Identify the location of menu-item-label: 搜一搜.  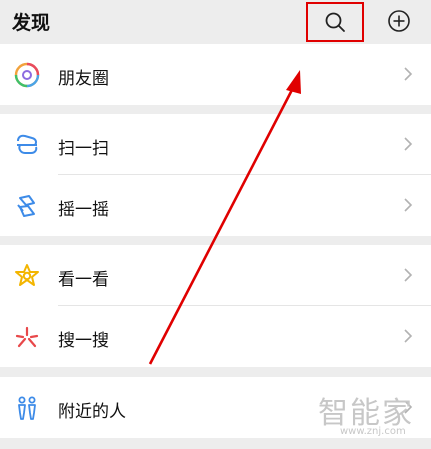
(83, 341).